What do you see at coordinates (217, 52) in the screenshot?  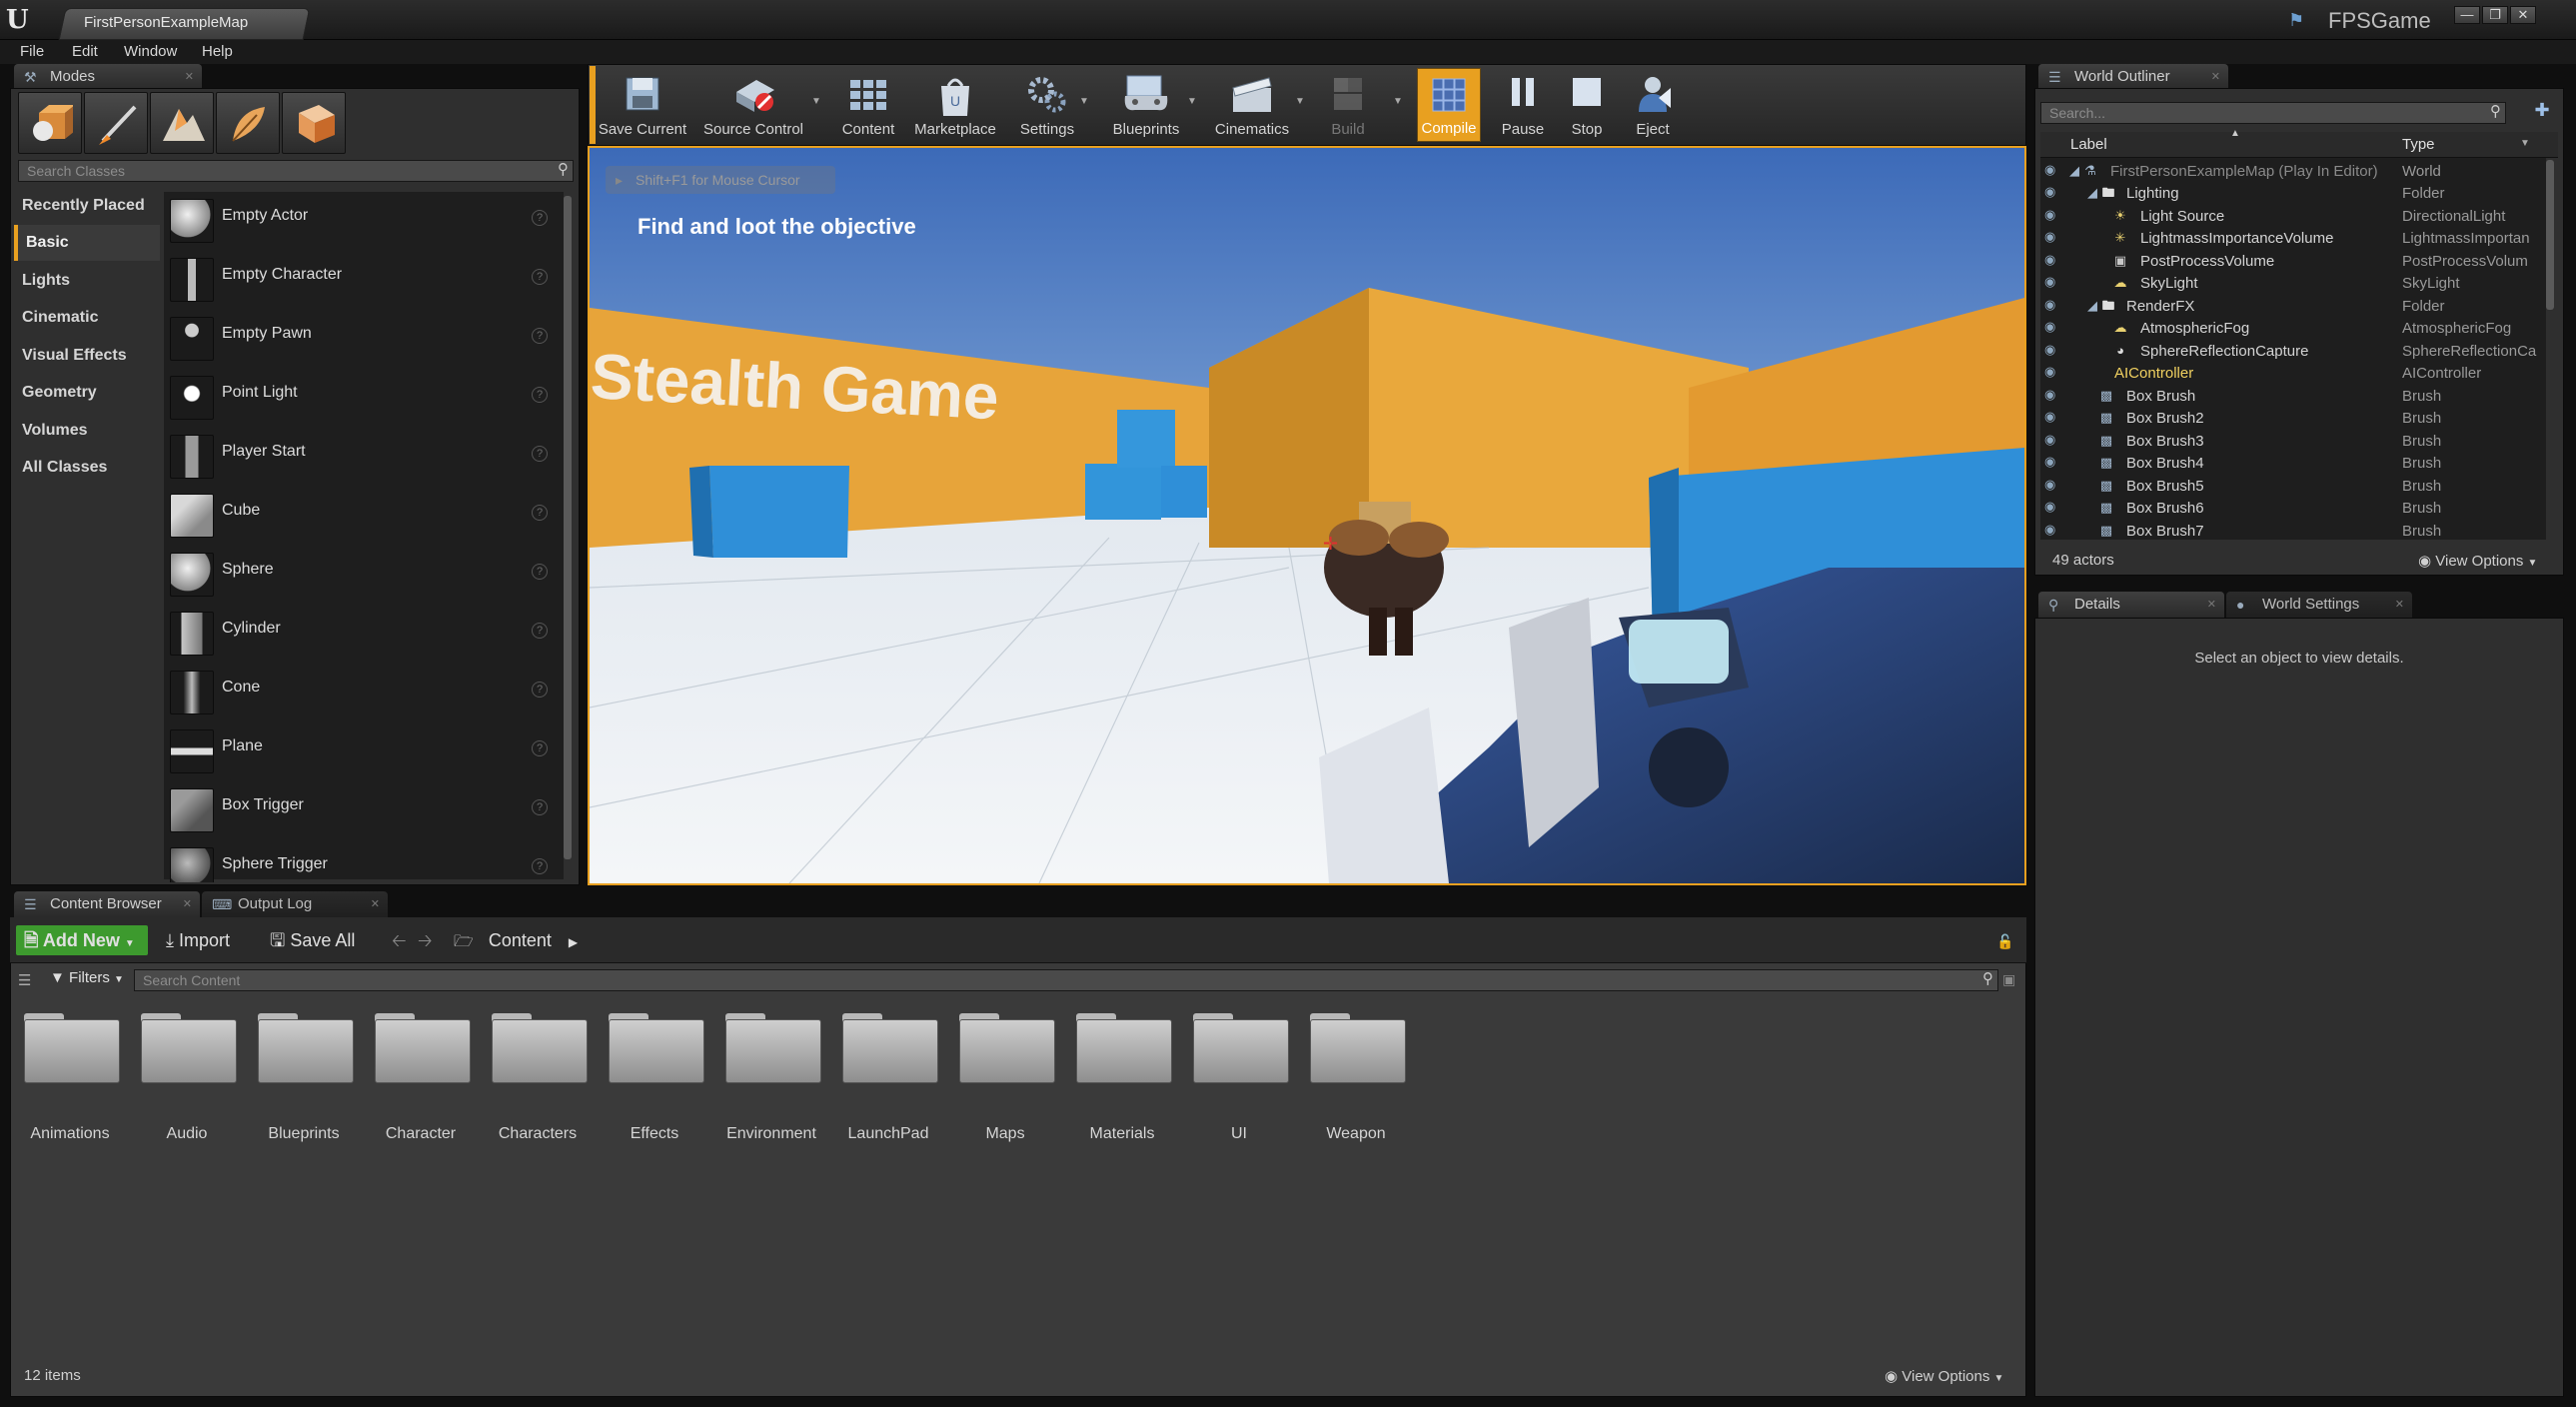 I see `menu-help: Help` at bounding box center [217, 52].